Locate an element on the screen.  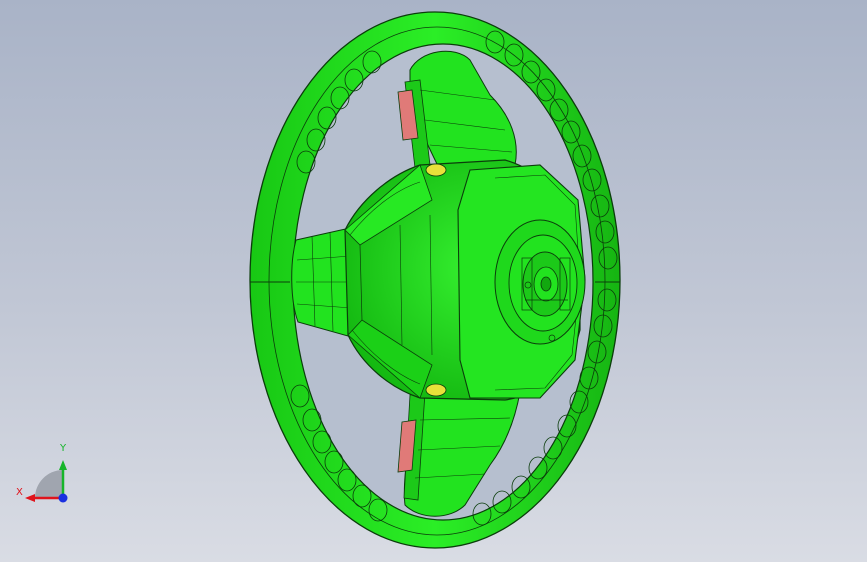
x-axis-label: X is located at coordinates (19, 492).